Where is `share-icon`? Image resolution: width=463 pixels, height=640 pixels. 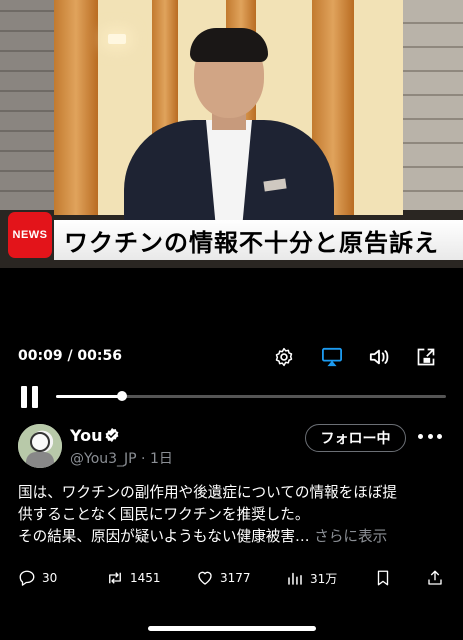 share-icon is located at coordinates (435, 577).